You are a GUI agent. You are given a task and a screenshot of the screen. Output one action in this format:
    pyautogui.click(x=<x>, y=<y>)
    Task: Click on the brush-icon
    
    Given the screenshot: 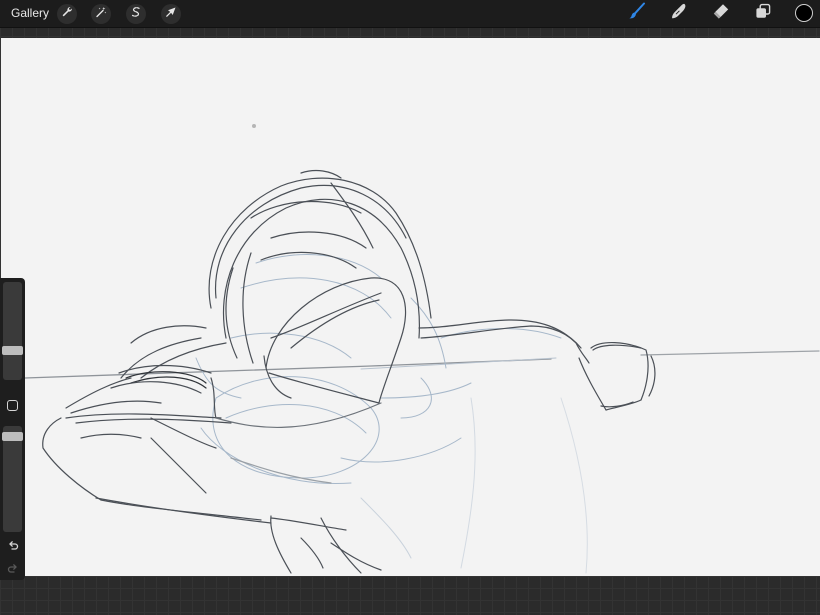 What is the action you would take?
    pyautogui.click(x=637, y=13)
    